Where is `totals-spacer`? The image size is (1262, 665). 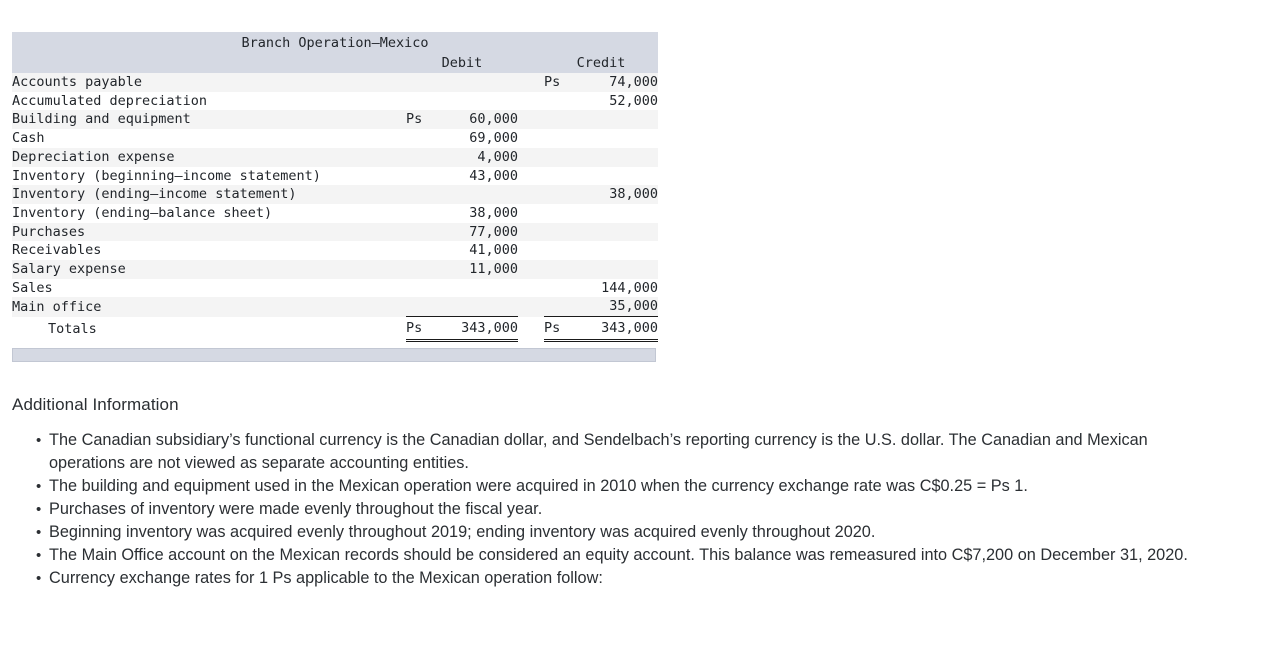 totals-spacer is located at coordinates (531, 328).